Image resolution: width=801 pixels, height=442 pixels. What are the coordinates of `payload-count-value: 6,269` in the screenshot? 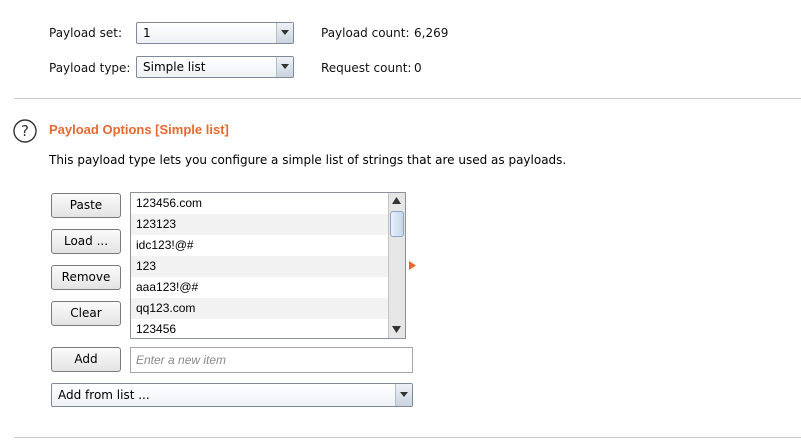 It's located at (431, 33).